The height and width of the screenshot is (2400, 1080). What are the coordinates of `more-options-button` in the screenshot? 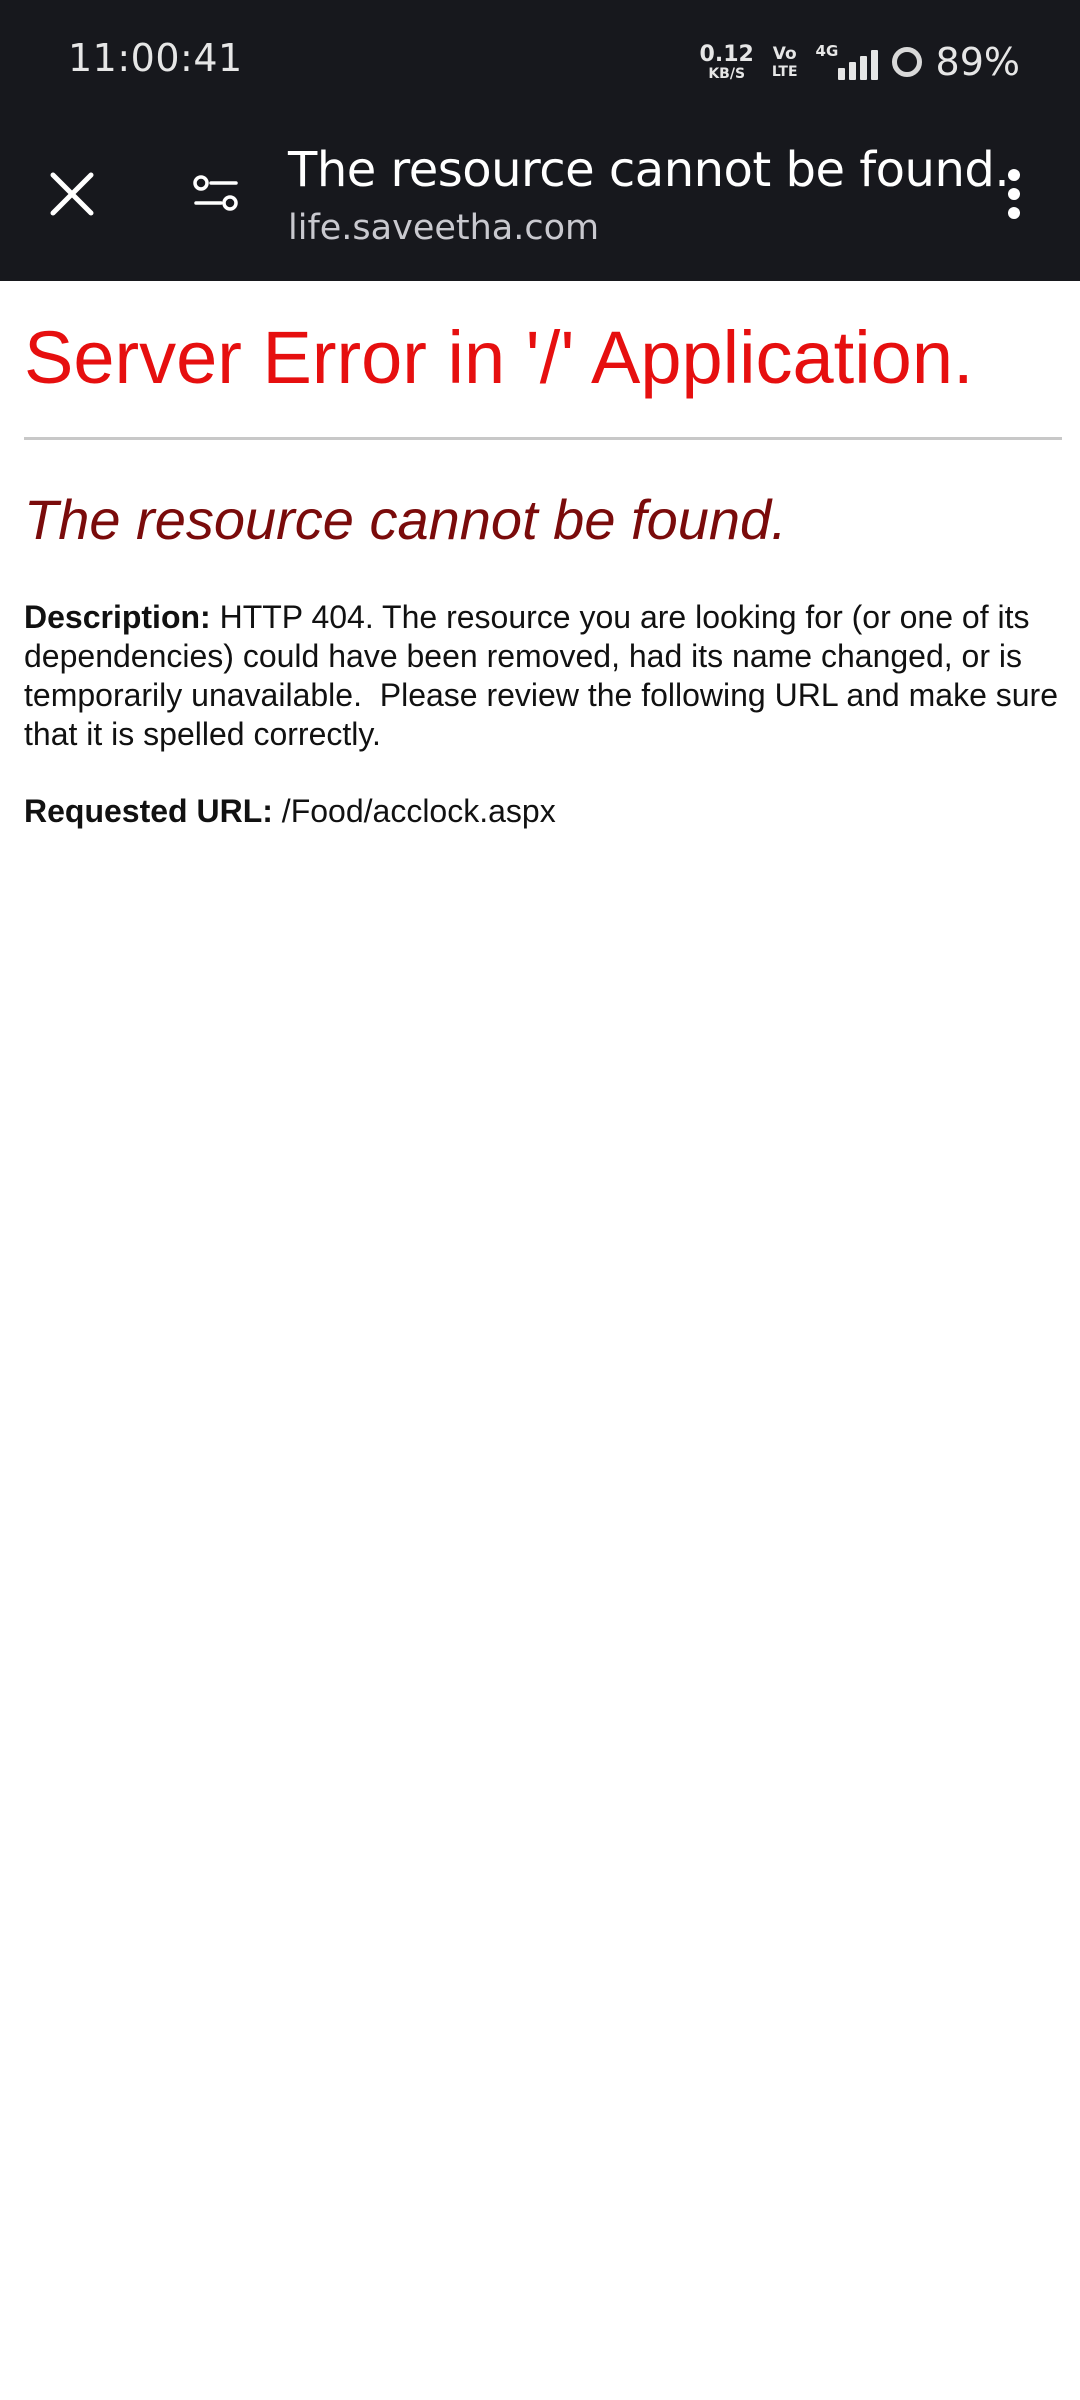 It's located at (1014, 194).